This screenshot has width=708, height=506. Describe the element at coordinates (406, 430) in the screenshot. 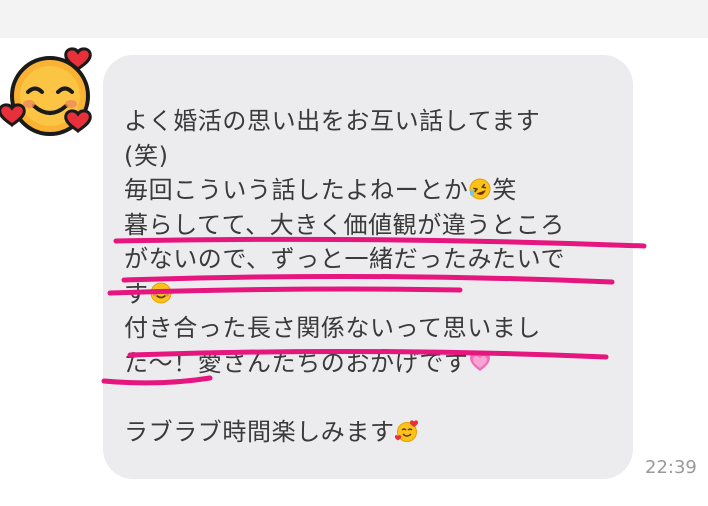

I see `hearts-face-emoji-icon` at that location.